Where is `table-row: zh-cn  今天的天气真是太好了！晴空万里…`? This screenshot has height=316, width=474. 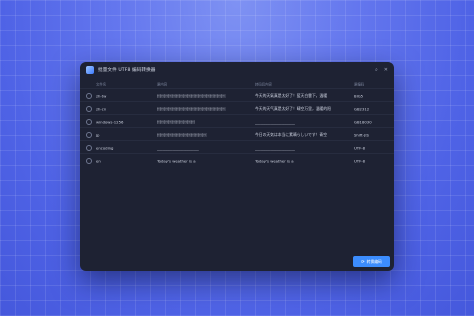 table-row: zh-cn  今天的天气真是太好了！晴空万里… is located at coordinates (237, 108).